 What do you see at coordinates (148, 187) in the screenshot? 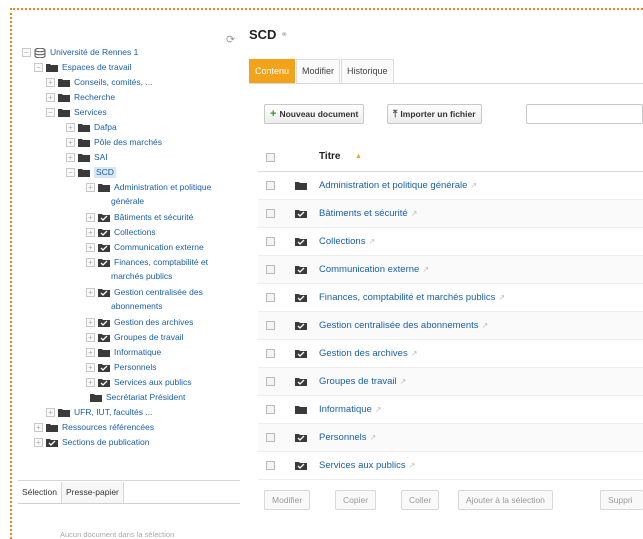
I see `tree-item-administration: + Administration et politique` at bounding box center [148, 187].